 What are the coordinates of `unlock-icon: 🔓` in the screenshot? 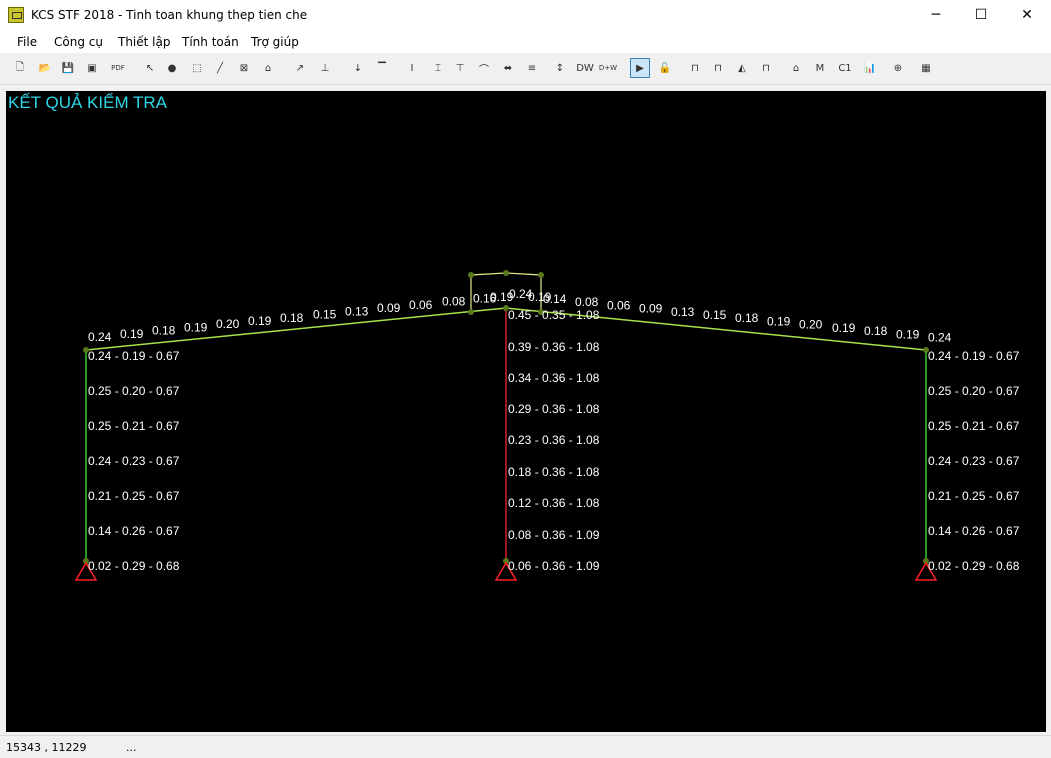 It's located at (665, 68).